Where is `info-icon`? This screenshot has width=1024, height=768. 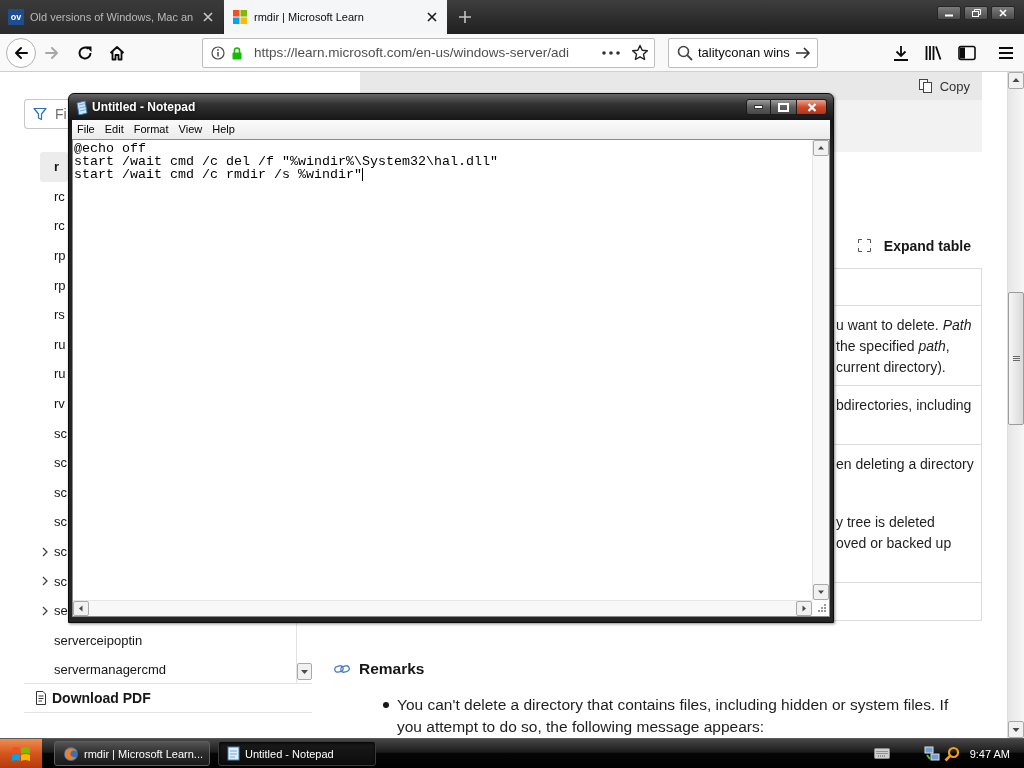
info-icon is located at coordinates (218, 52).